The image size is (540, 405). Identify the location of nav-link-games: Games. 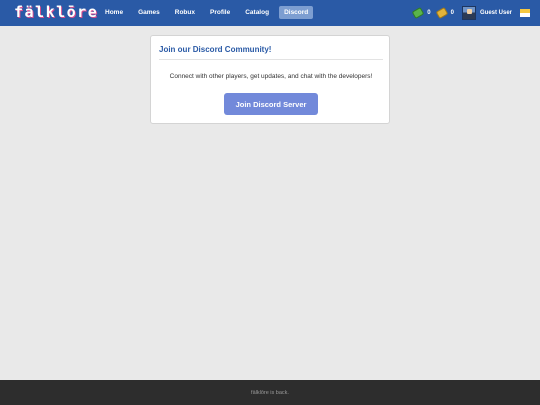
(149, 12).